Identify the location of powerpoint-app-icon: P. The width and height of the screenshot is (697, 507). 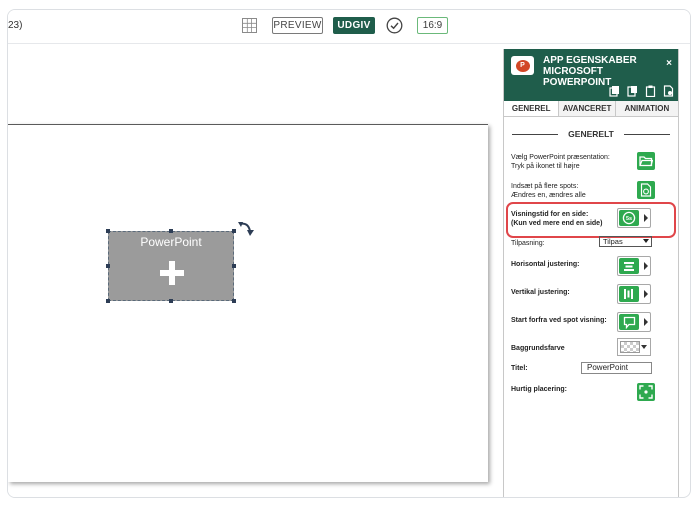
(522, 65).